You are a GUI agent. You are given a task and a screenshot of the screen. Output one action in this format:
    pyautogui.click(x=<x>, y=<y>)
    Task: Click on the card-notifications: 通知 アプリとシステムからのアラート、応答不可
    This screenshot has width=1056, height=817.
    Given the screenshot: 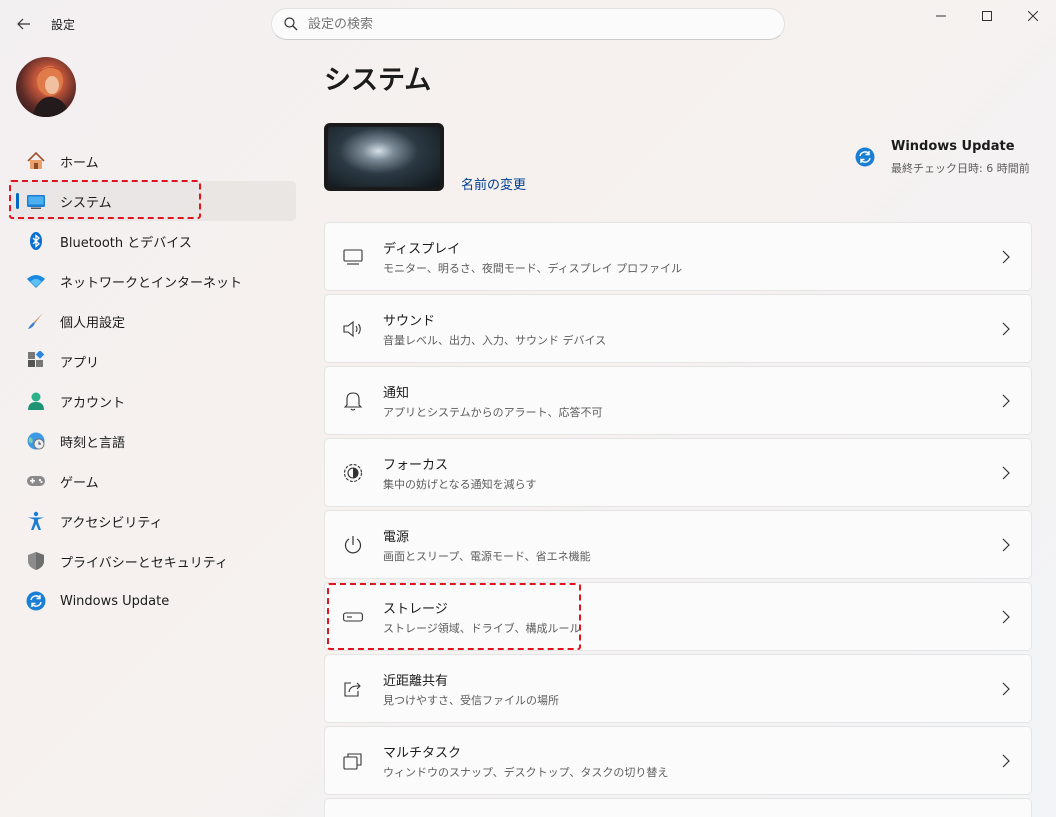 What is the action you would take?
    pyautogui.click(x=678, y=400)
    